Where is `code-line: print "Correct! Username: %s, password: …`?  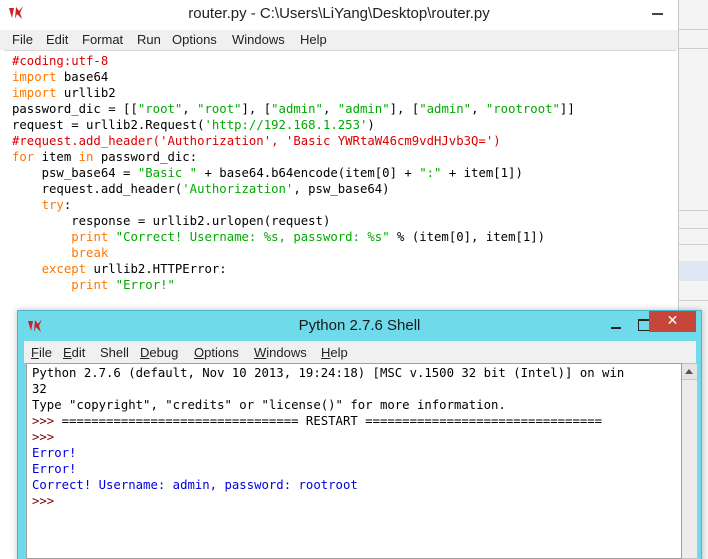
code-line: print "Correct! Username: %s, password: … is located at coordinates (278, 237).